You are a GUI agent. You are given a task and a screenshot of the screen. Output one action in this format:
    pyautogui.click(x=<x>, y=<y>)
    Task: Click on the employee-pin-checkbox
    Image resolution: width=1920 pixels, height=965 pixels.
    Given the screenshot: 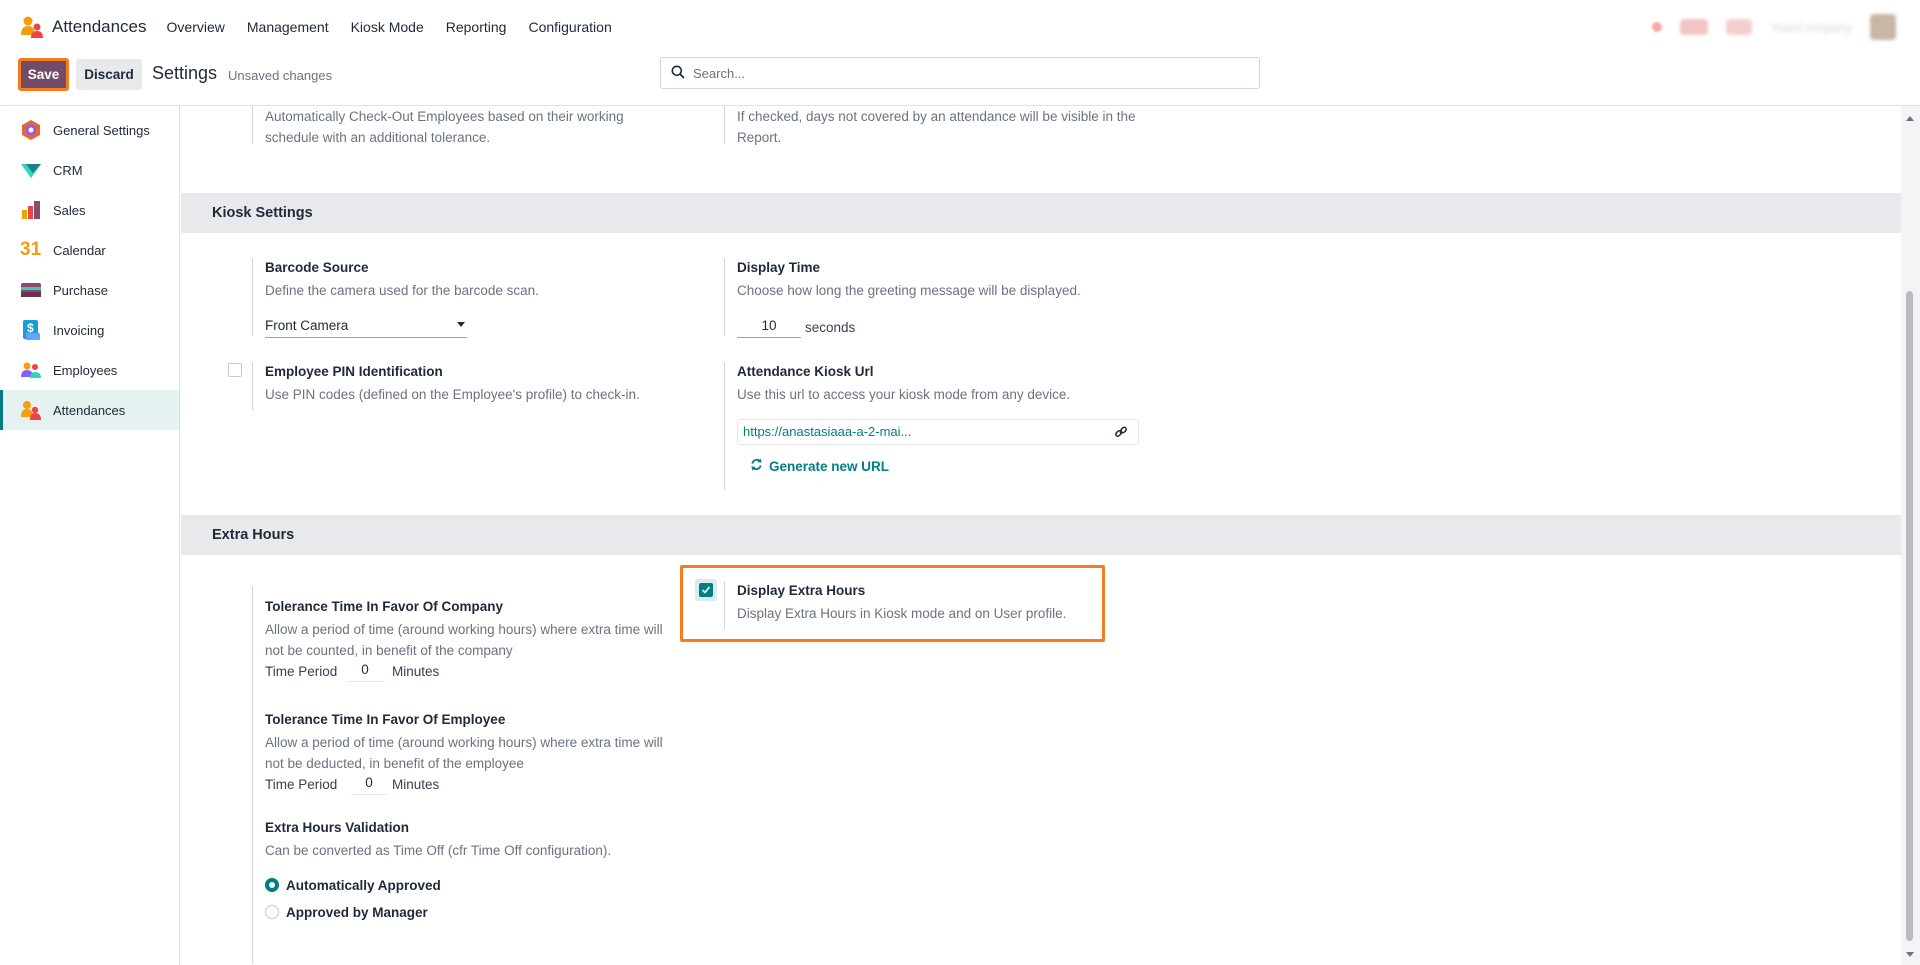 What is the action you would take?
    pyautogui.click(x=235, y=370)
    